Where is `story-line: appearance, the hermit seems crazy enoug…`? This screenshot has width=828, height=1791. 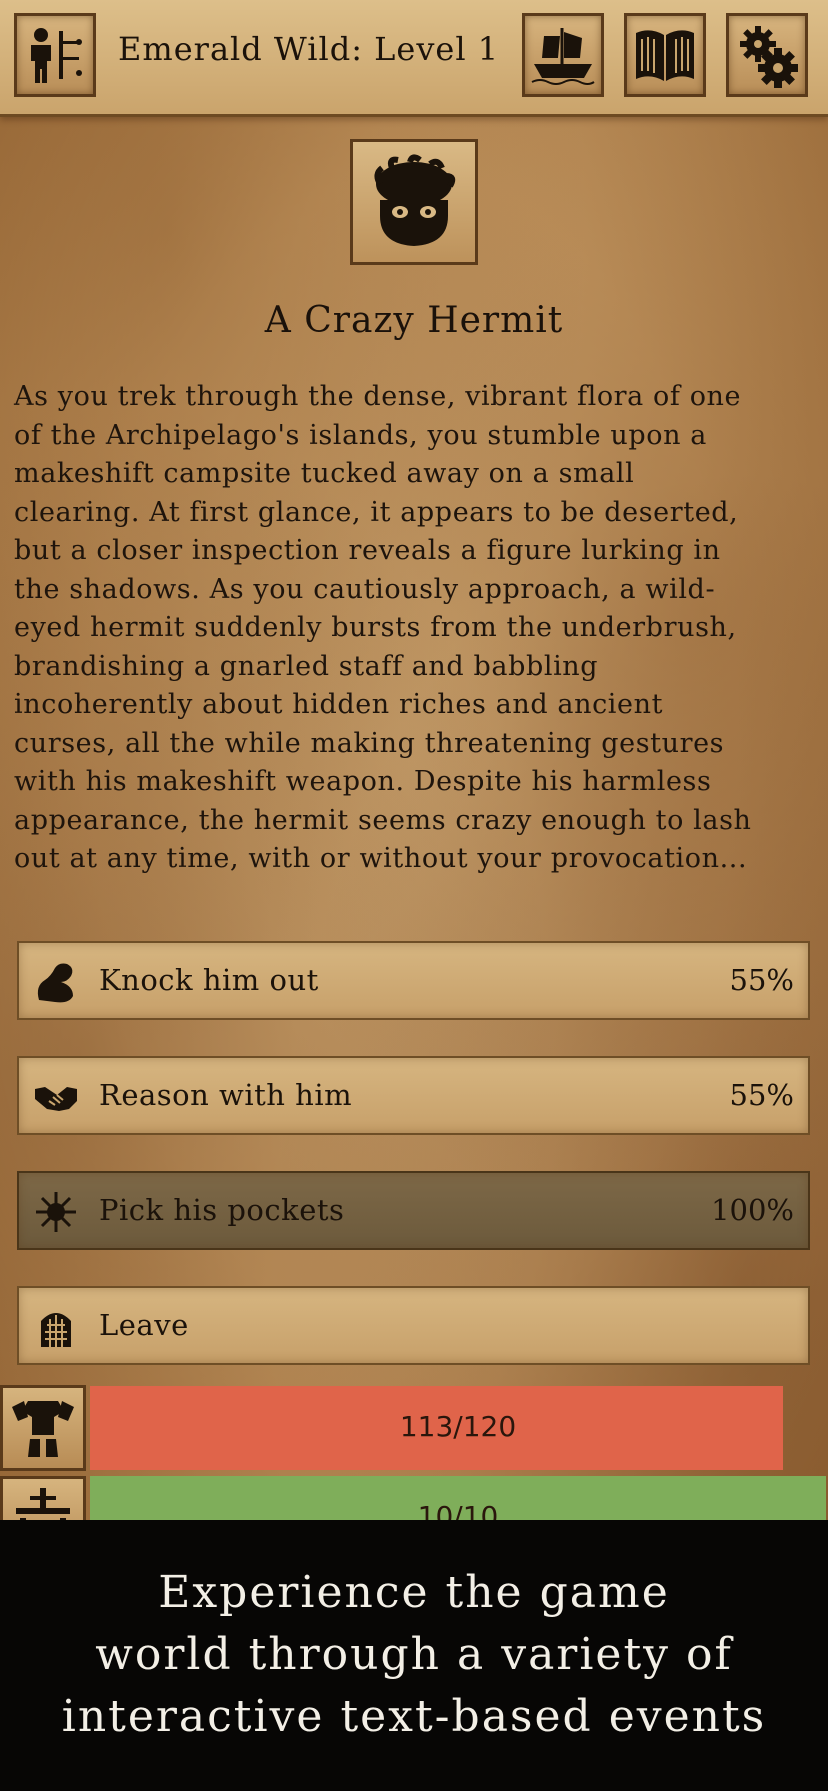 story-line: appearance, the hermit seems crazy enoug… is located at coordinates (383, 820).